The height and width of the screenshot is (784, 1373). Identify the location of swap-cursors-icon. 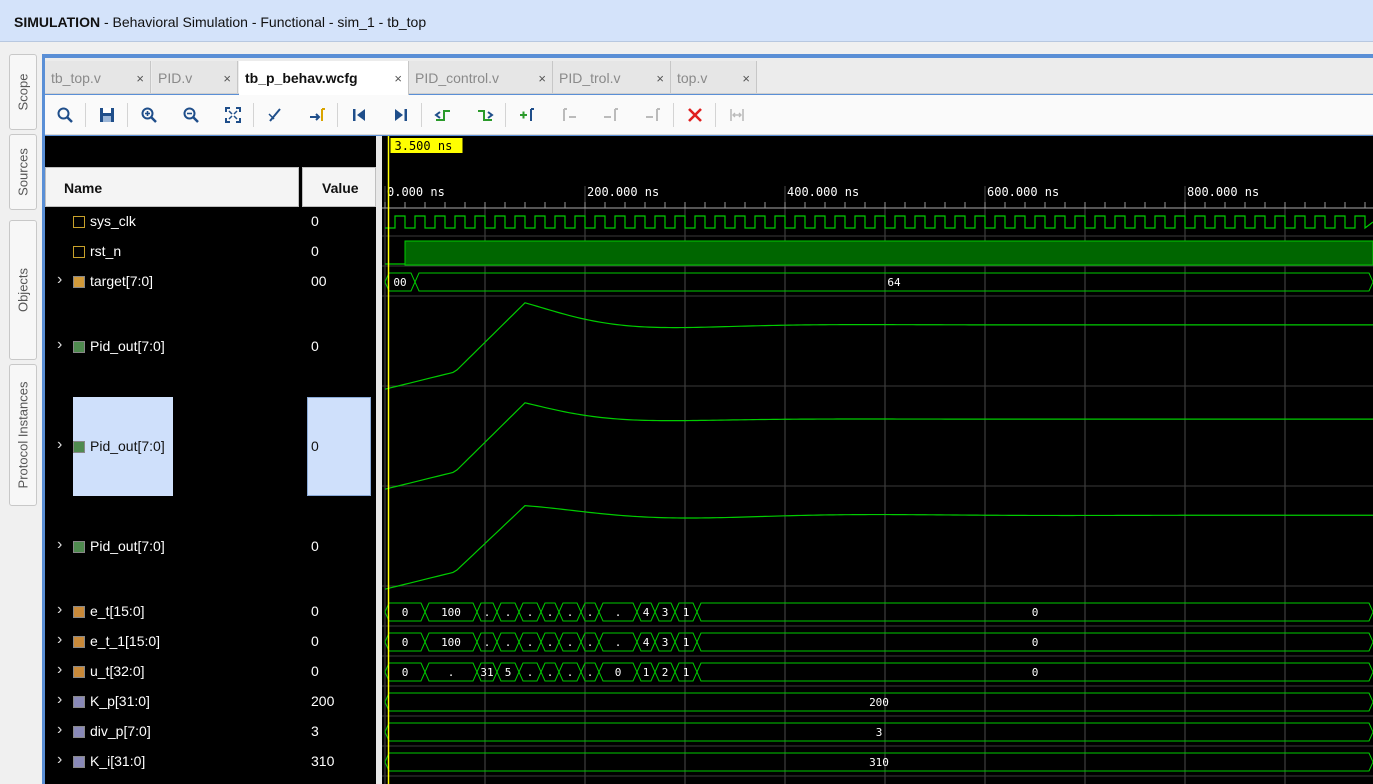
(737, 115).